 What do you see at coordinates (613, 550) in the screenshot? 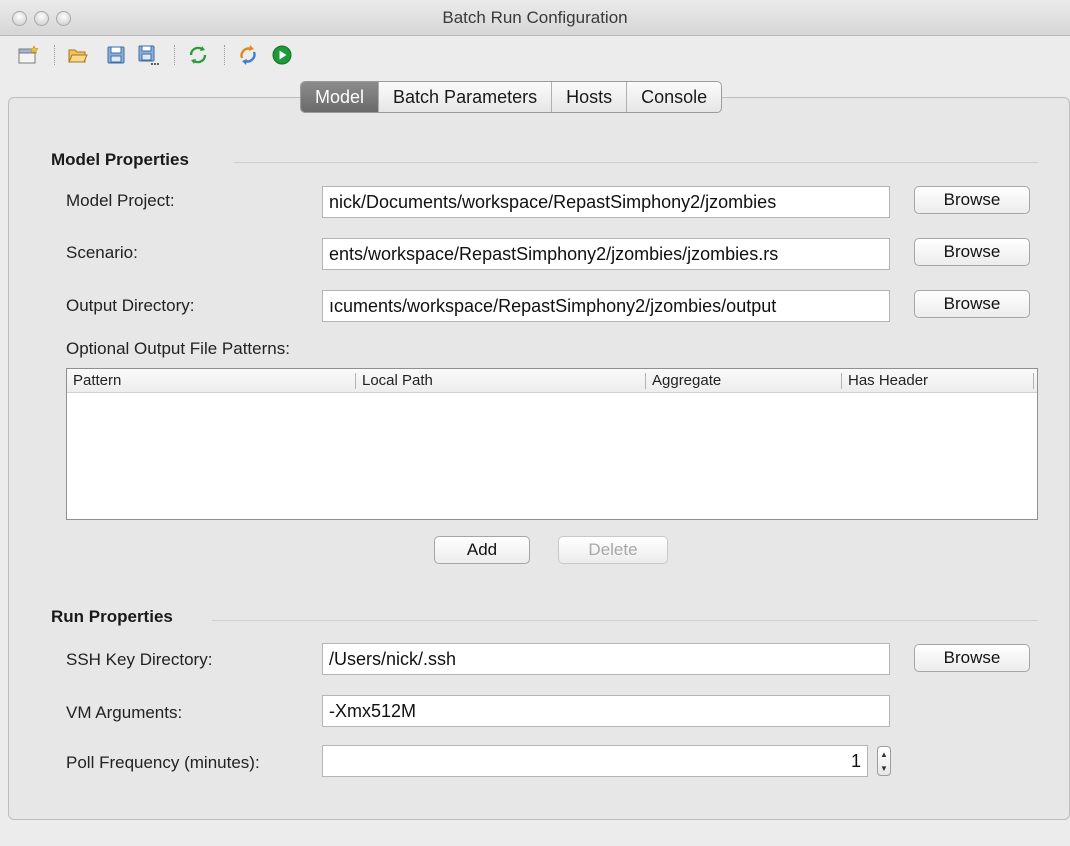
I see `delete-pattern-button: Delete` at bounding box center [613, 550].